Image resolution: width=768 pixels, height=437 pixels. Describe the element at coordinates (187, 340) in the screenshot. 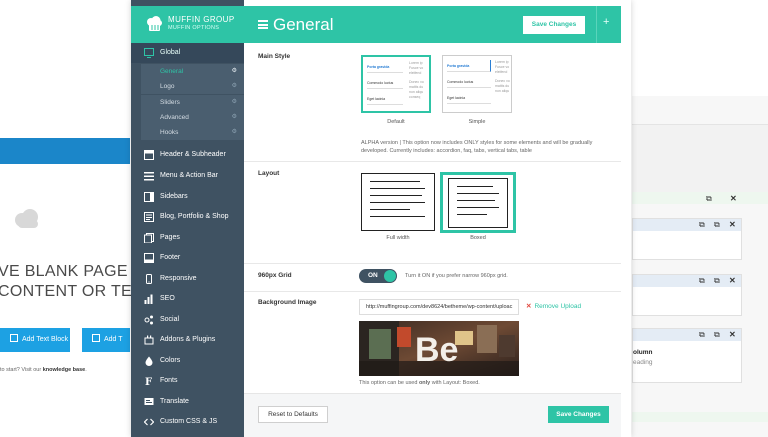

I see `sidebar-item-addons-plugins: Addons & Plugins` at that location.